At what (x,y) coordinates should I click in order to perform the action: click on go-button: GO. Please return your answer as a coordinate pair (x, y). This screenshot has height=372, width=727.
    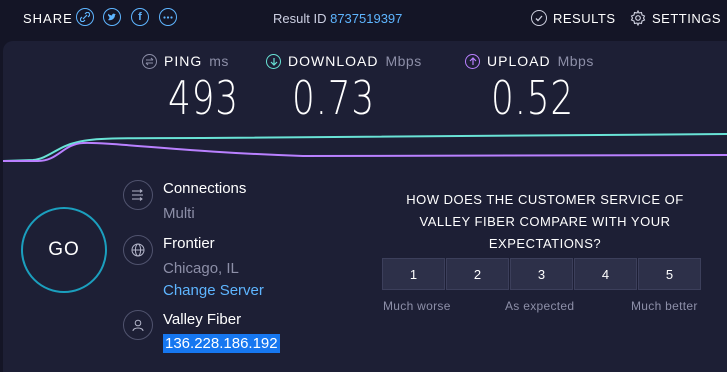
    Looking at the image, I should click on (64, 250).